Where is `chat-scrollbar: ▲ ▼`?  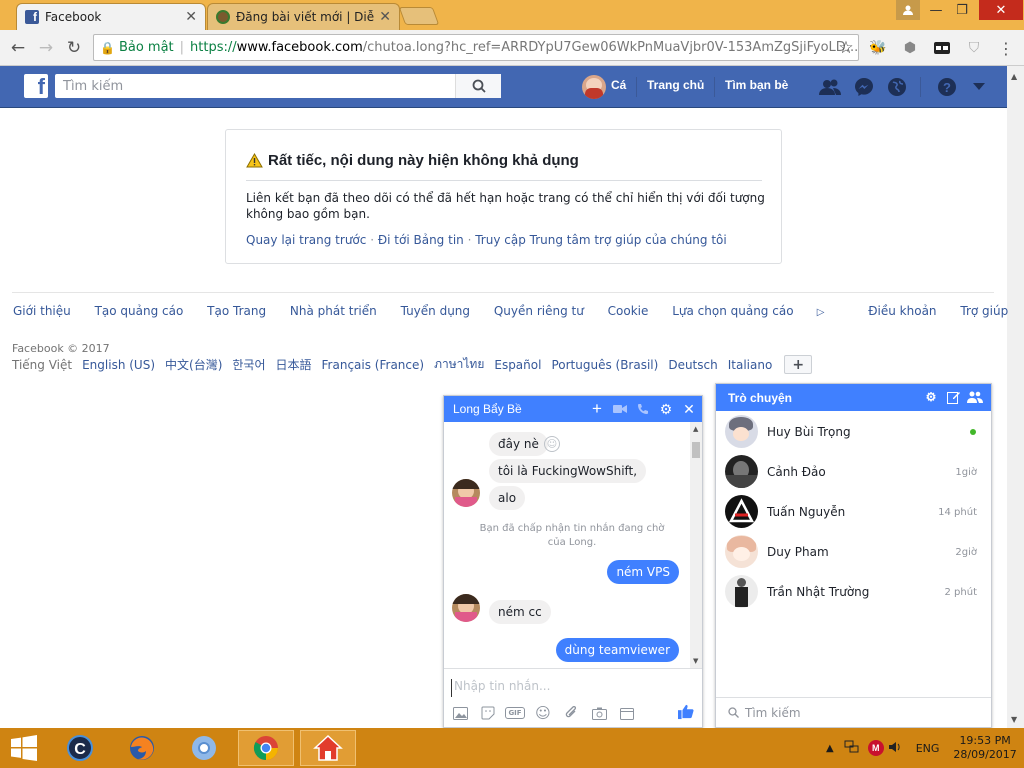 chat-scrollbar: ▲ ▼ is located at coordinates (696, 545).